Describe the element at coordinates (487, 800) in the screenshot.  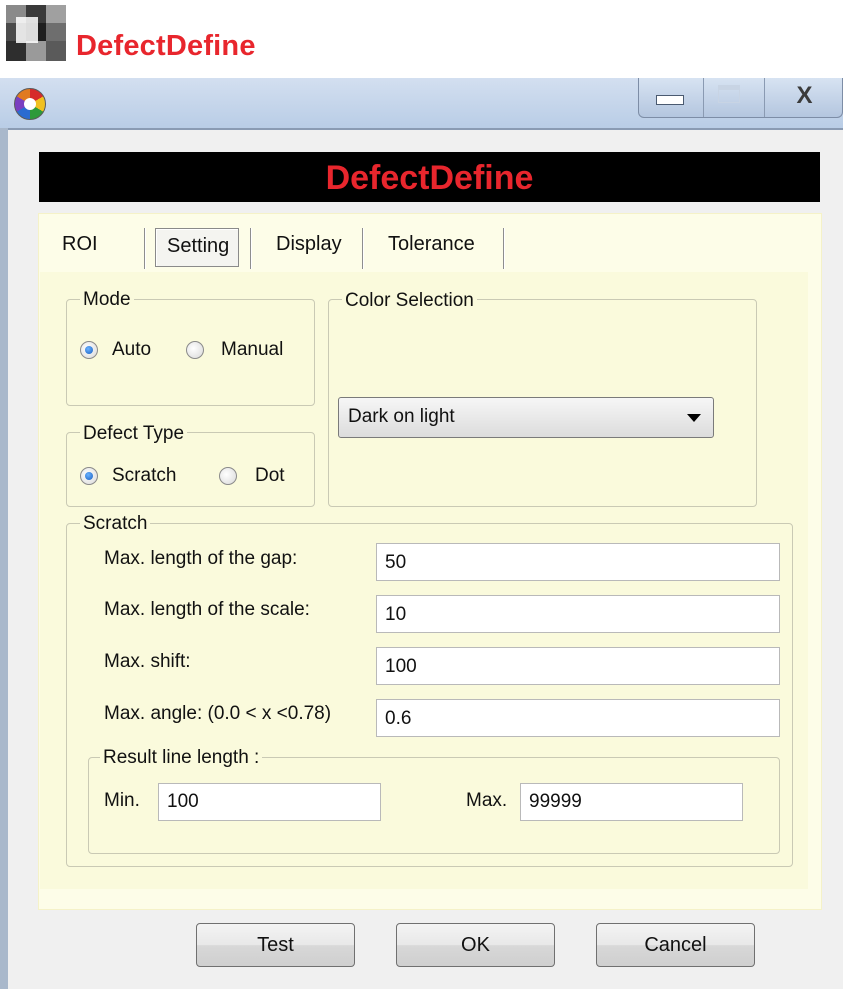
I see `max-label: Max.` at that location.